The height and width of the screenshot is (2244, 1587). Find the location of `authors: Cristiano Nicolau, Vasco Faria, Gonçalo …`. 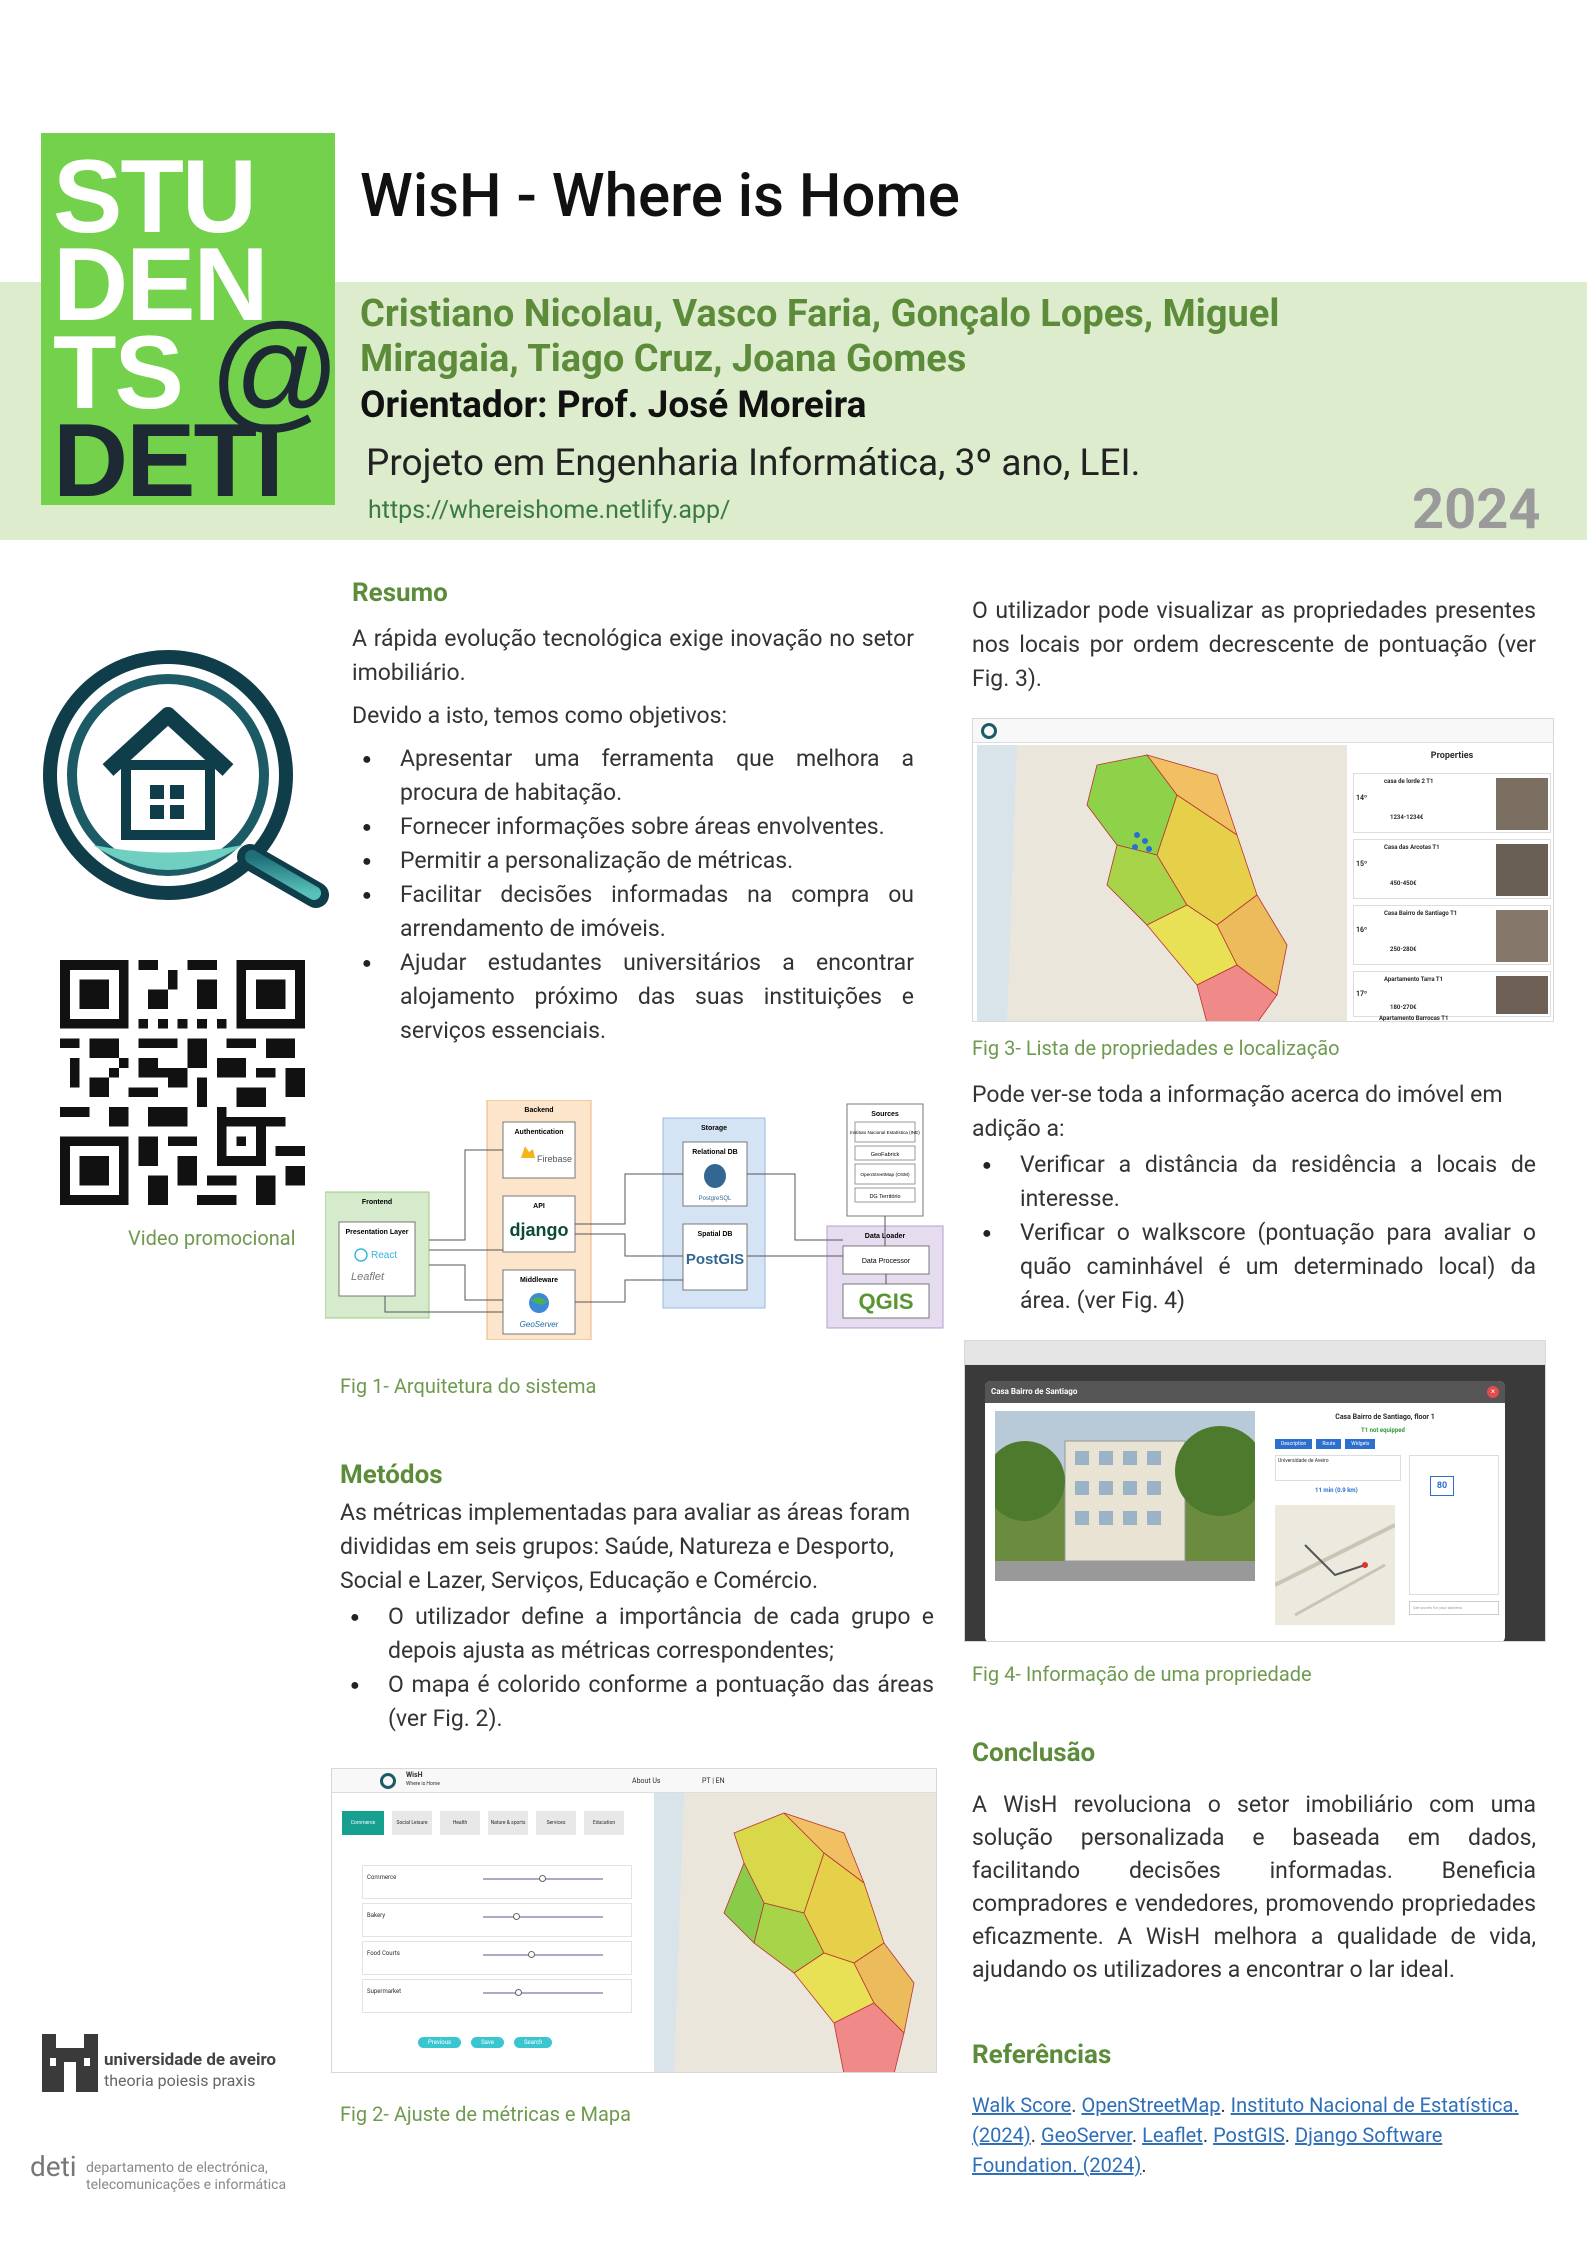

authors: Cristiano Nicolau, Vasco Faria, Gonçalo … is located at coordinates (820, 336).